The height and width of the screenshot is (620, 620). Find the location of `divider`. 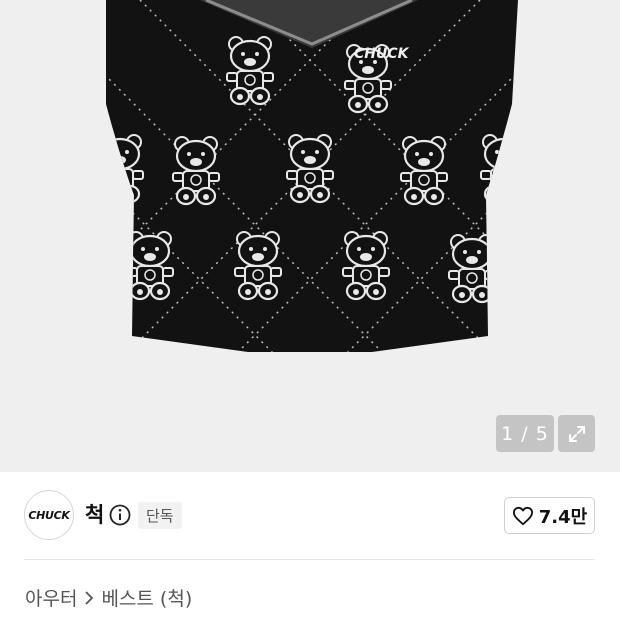

divider is located at coordinates (309, 559).